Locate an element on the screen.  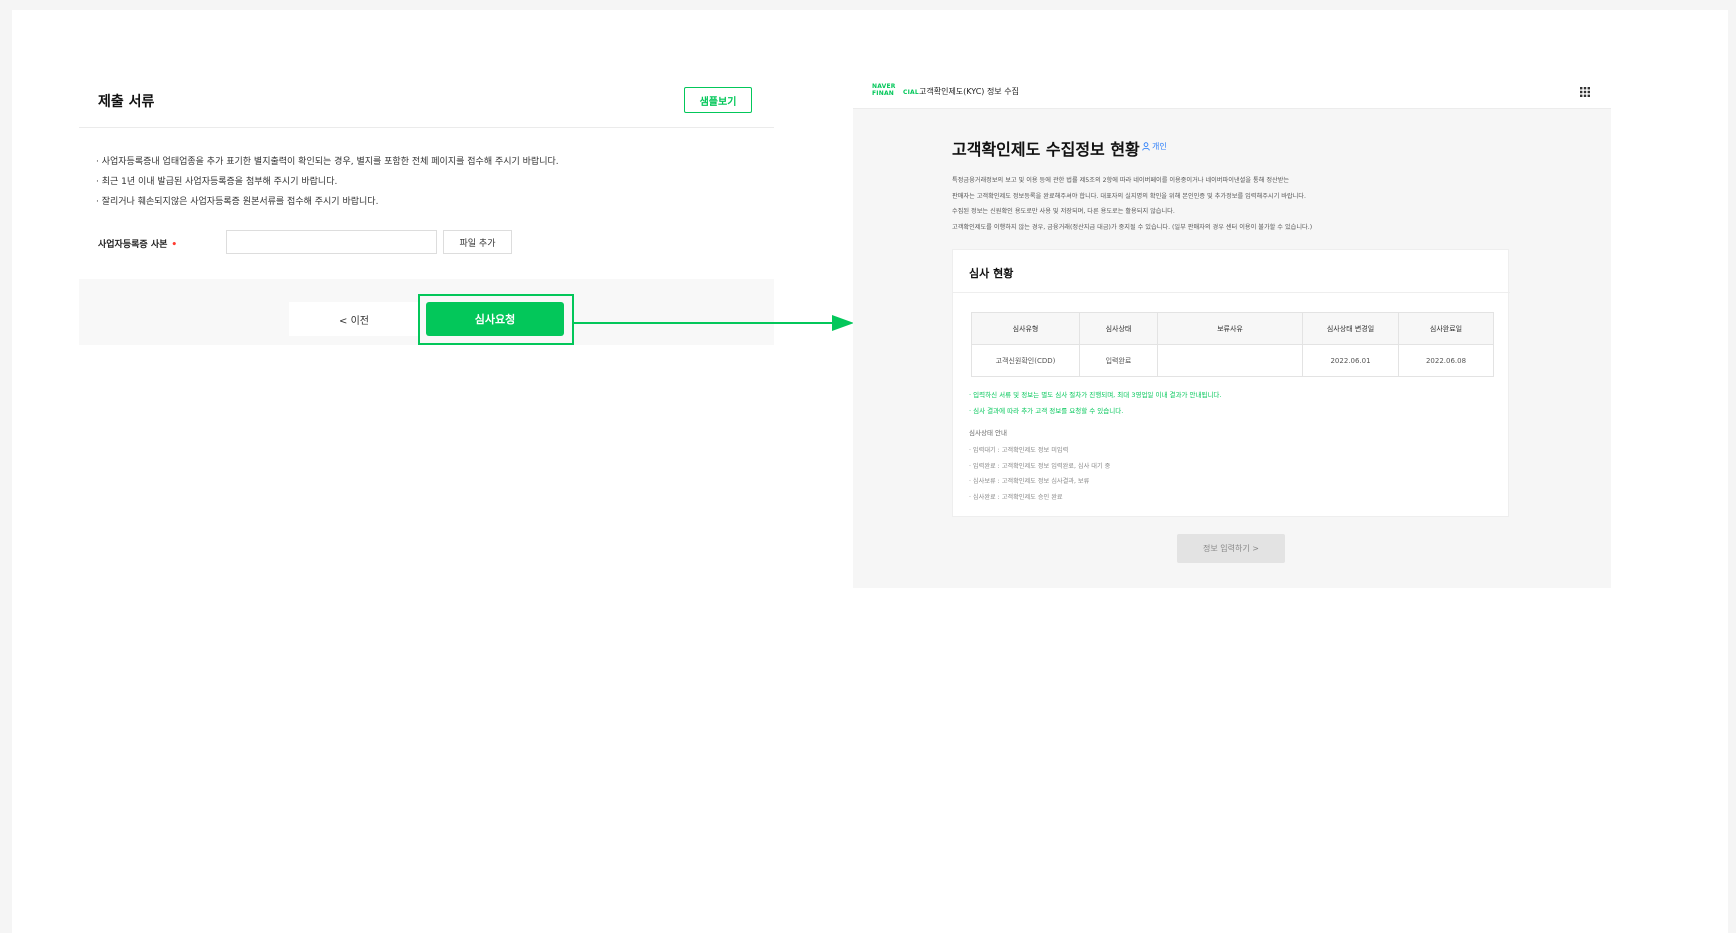
status-guide-item: · 입력대기 : 고객확인제도 정보 미입력 is located at coordinates (1019, 450).